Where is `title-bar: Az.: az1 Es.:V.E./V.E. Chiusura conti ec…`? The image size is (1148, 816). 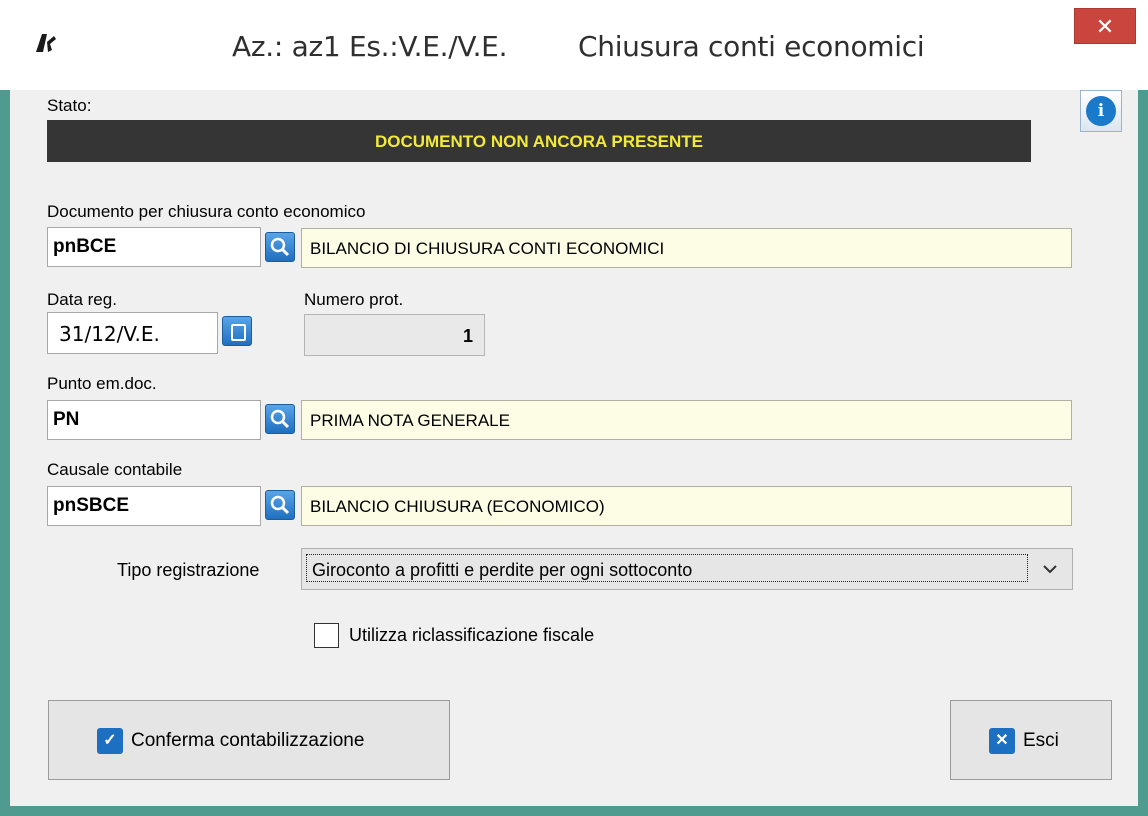 title-bar: Az.: az1 Es.:V.E./V.E. Chiusura conti ec… is located at coordinates (574, 45).